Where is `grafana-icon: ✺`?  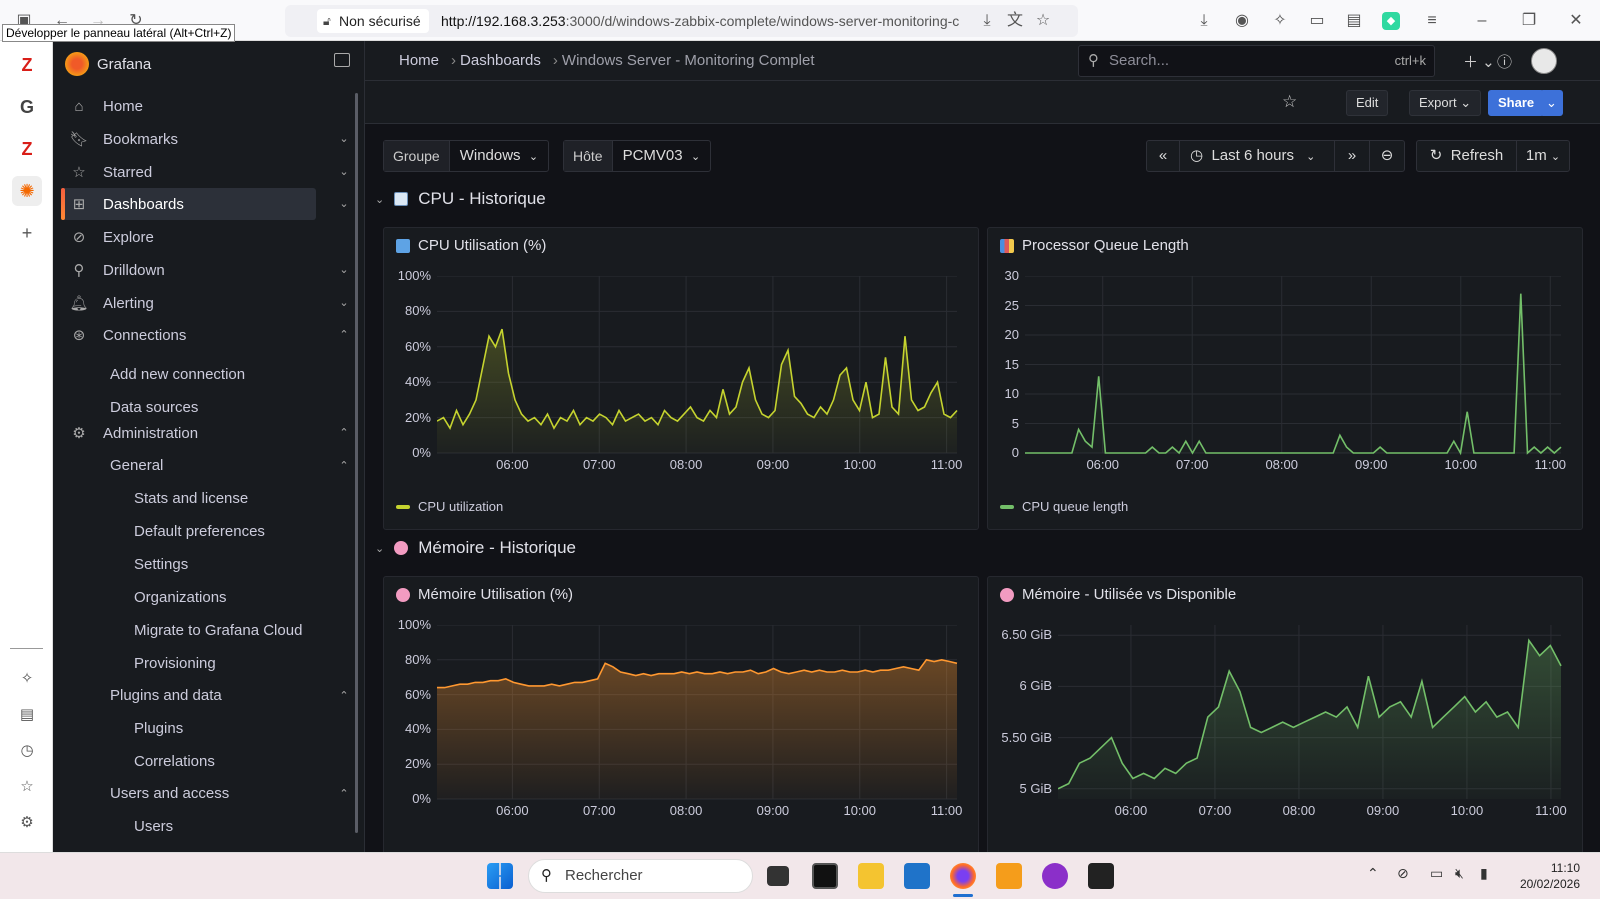 grafana-icon: ✺ is located at coordinates (27, 191).